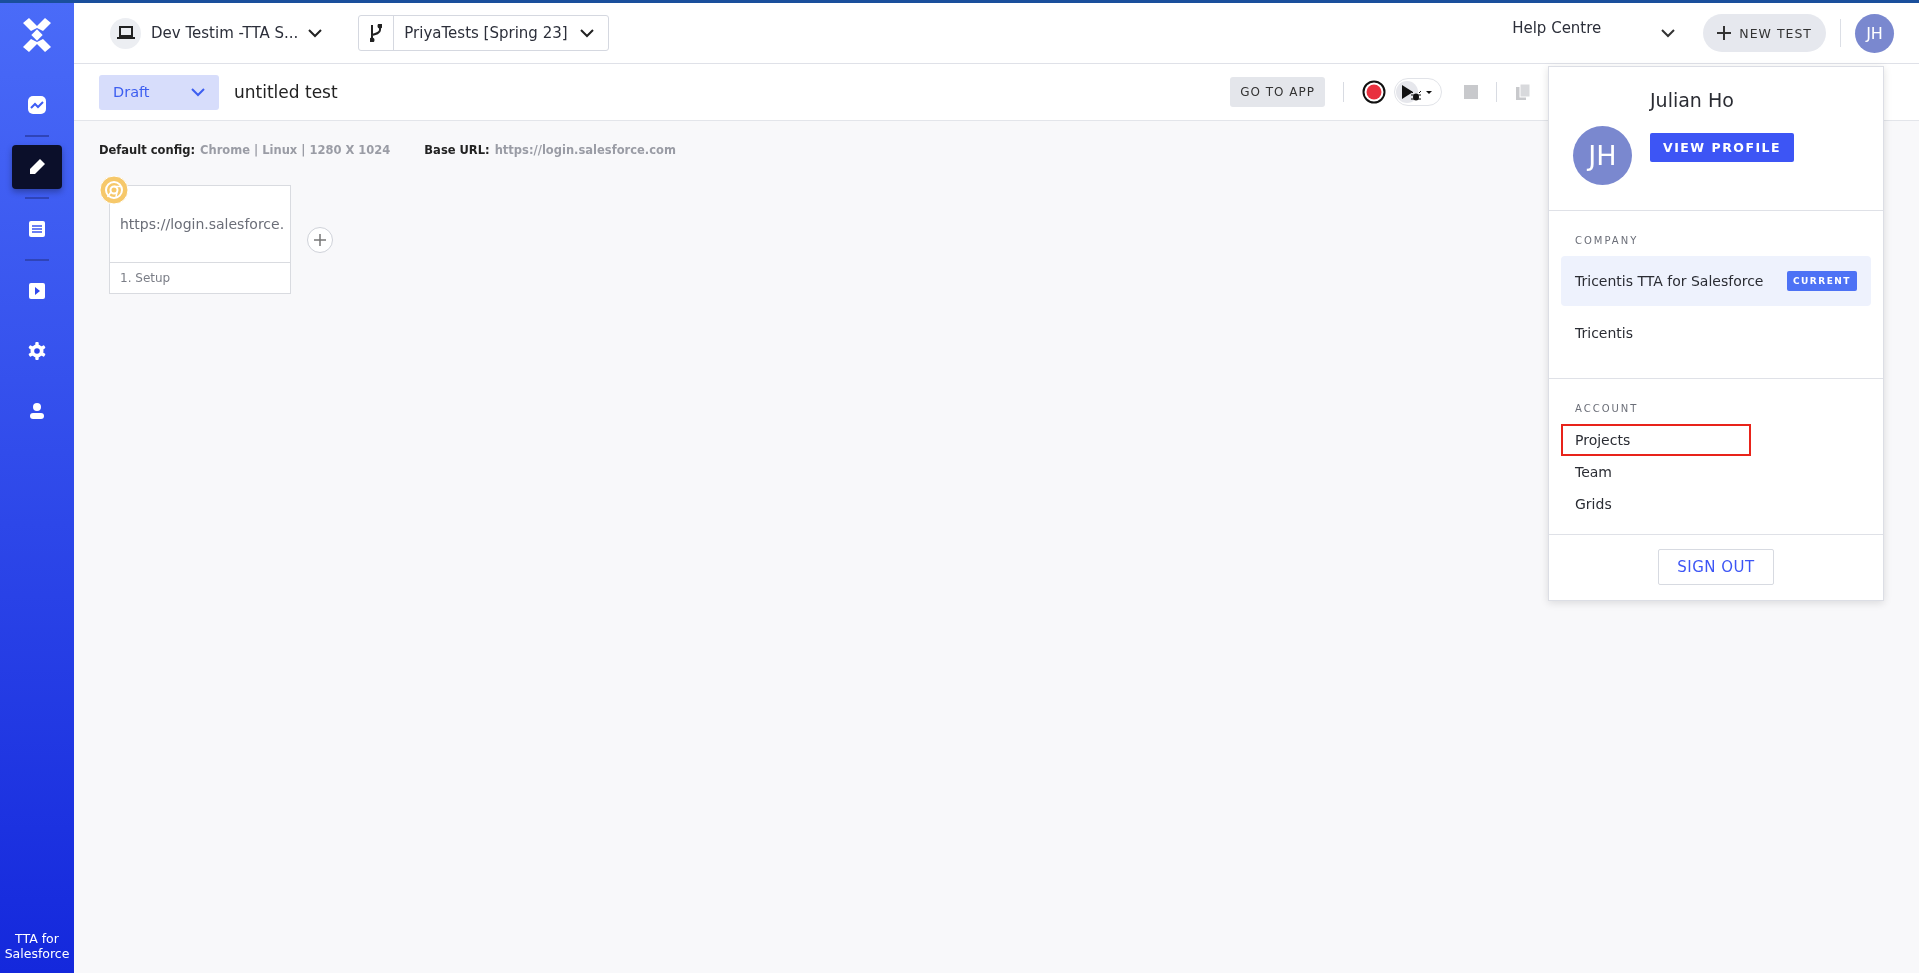 This screenshot has height=973, width=1919. Describe the element at coordinates (37, 947) in the screenshot. I see `workspace-label: TTA for Salesforce` at that location.